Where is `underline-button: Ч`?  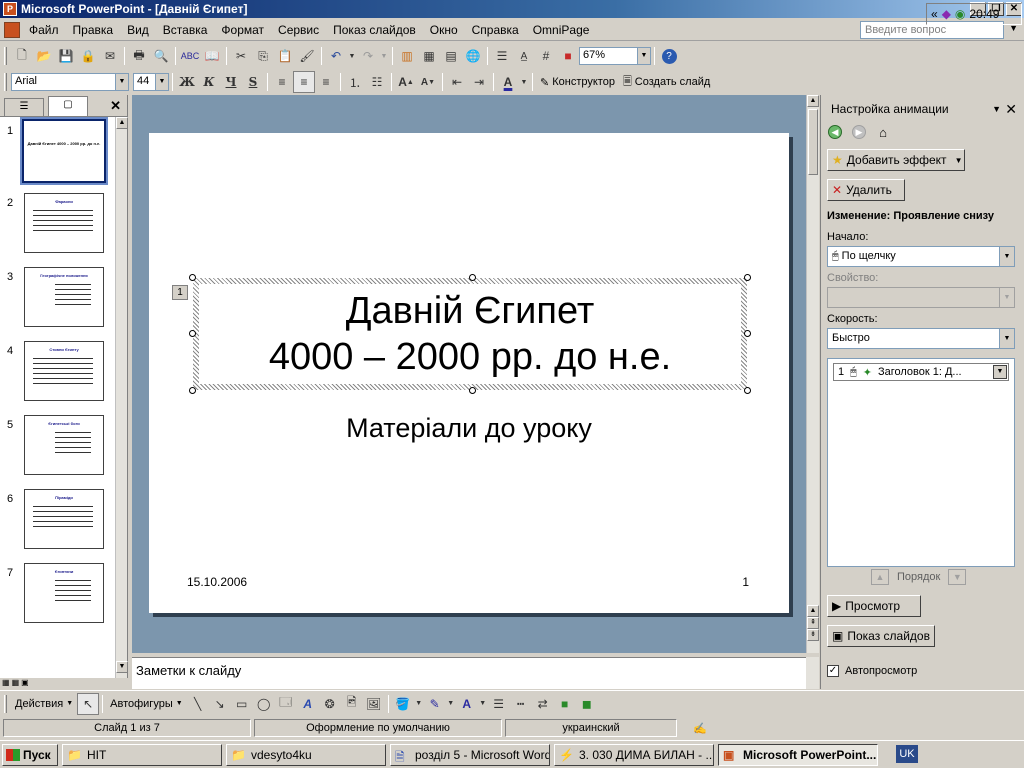 underline-button: Ч is located at coordinates (231, 82).